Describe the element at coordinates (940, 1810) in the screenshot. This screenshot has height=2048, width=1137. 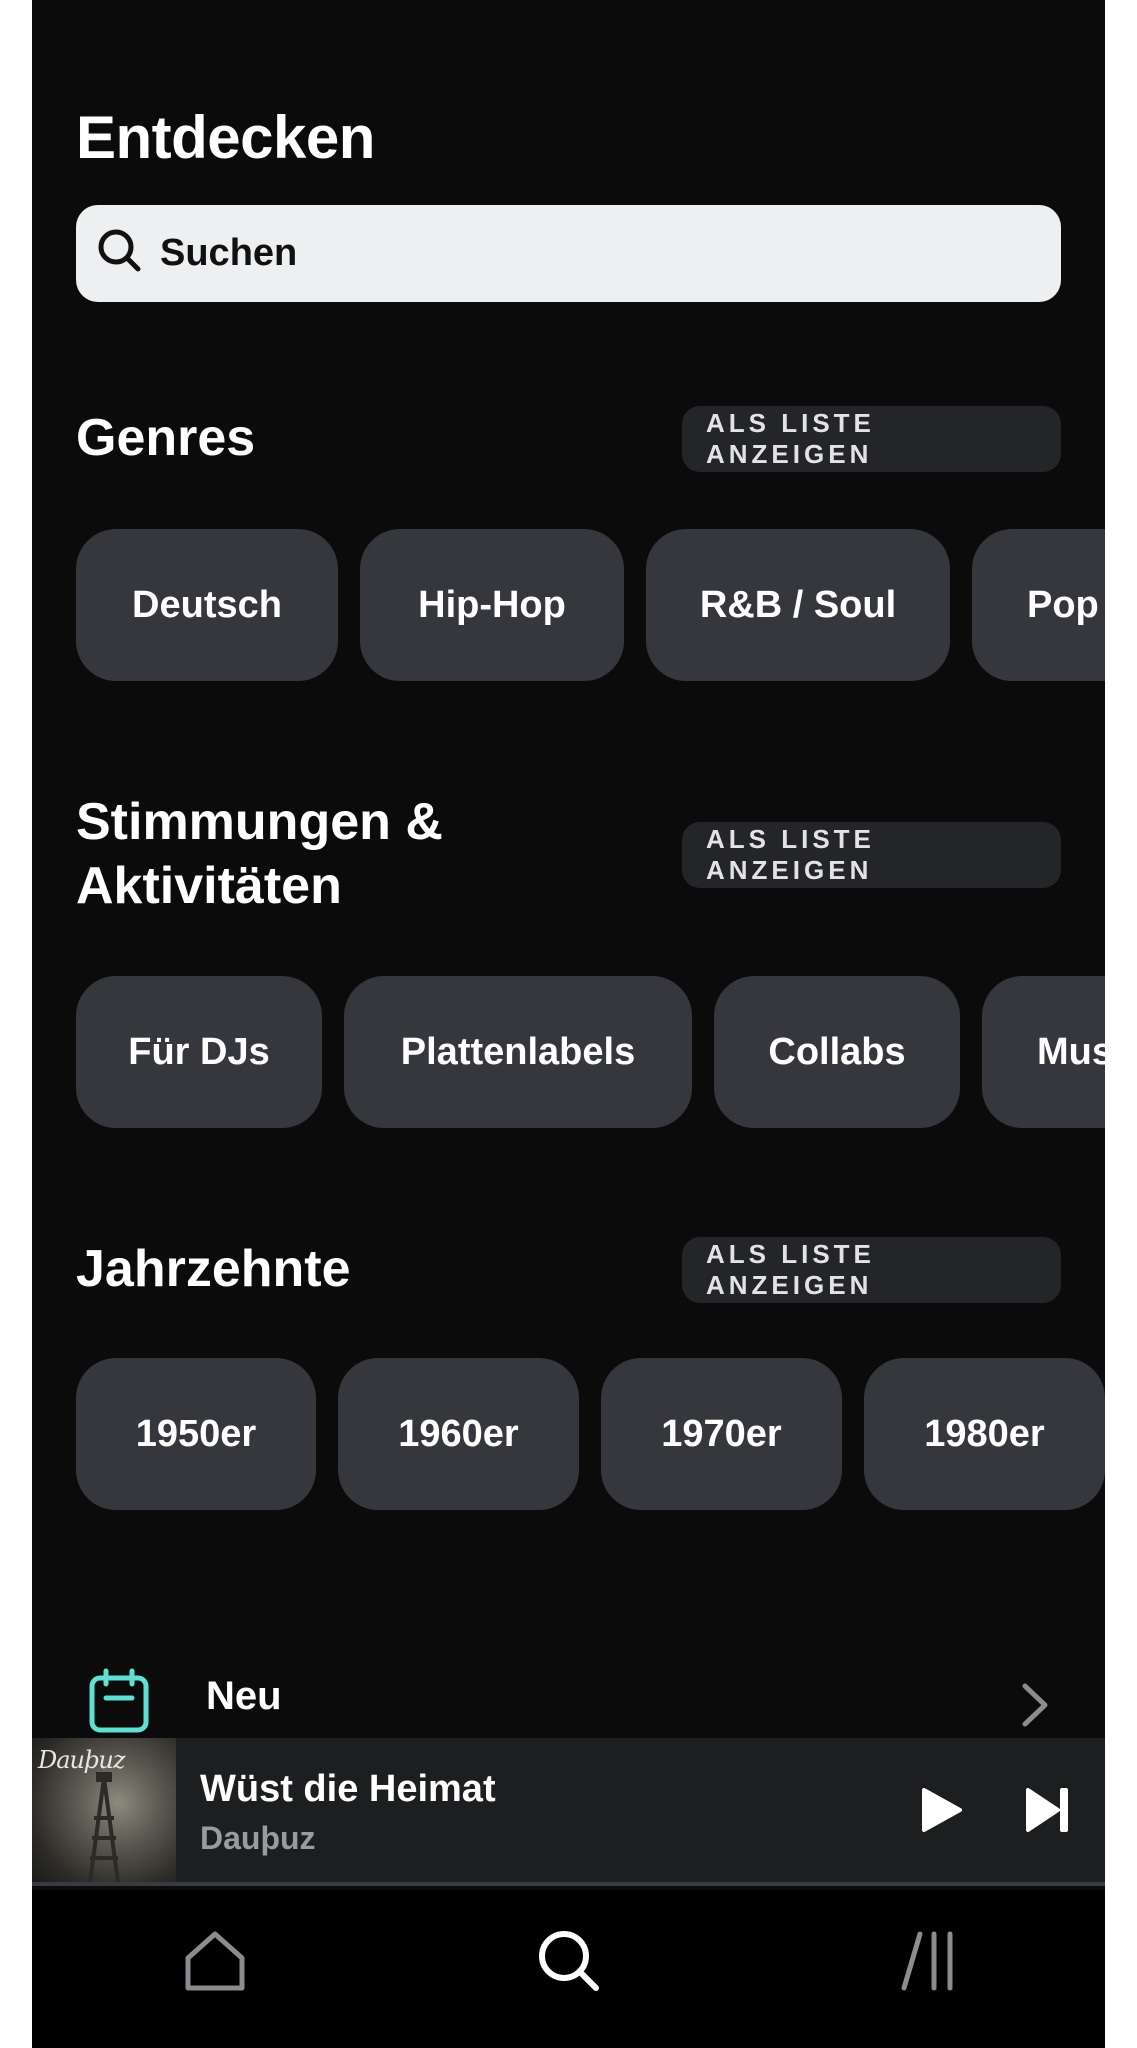
I see `play-icon` at that location.